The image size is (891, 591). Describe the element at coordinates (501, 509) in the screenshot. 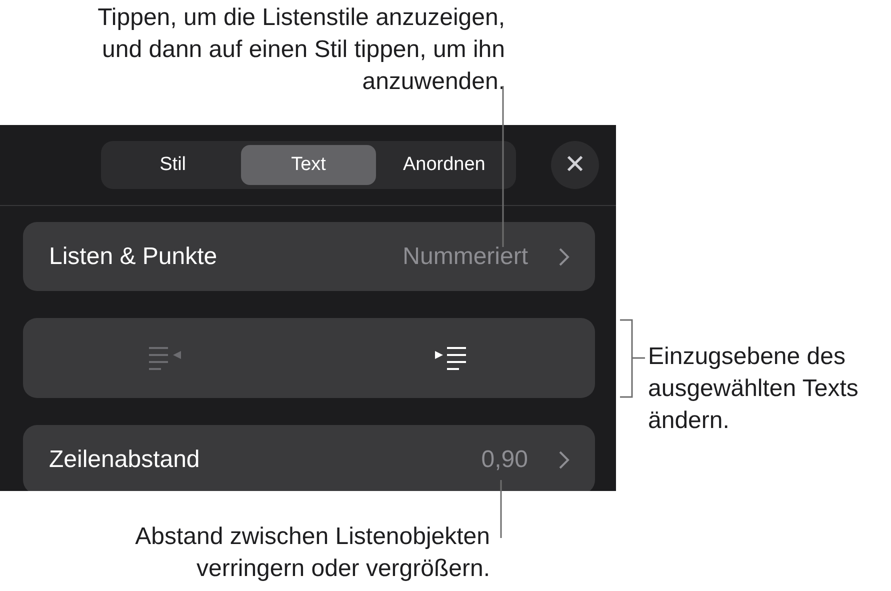

I see `leader-line` at that location.